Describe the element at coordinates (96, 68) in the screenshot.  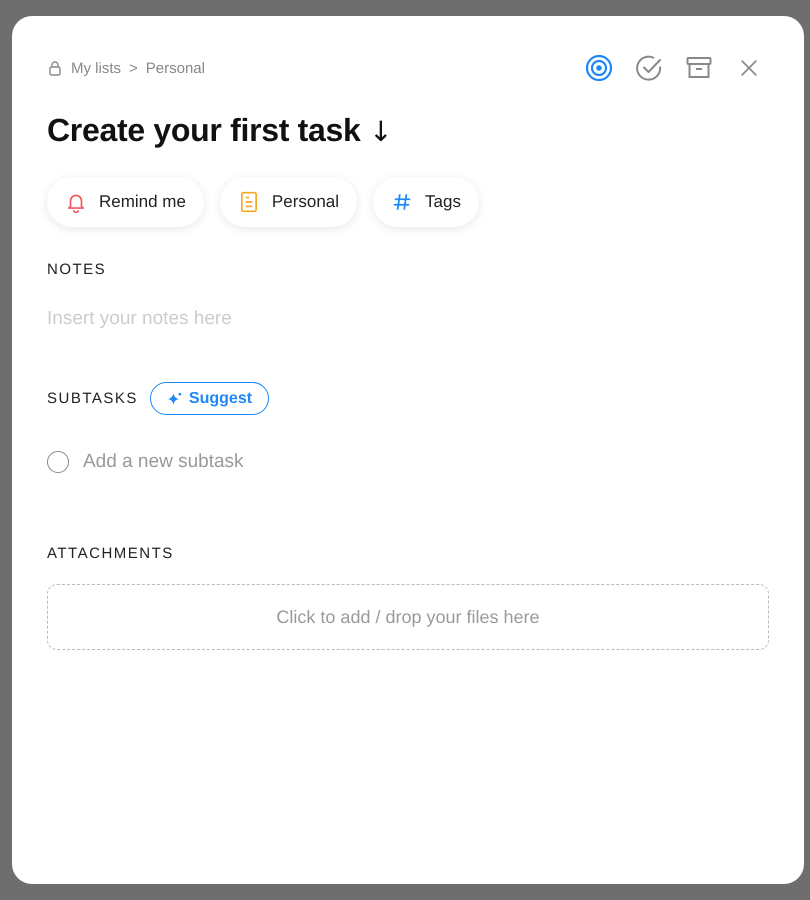
I see `breadcrumb-link: My lists` at that location.